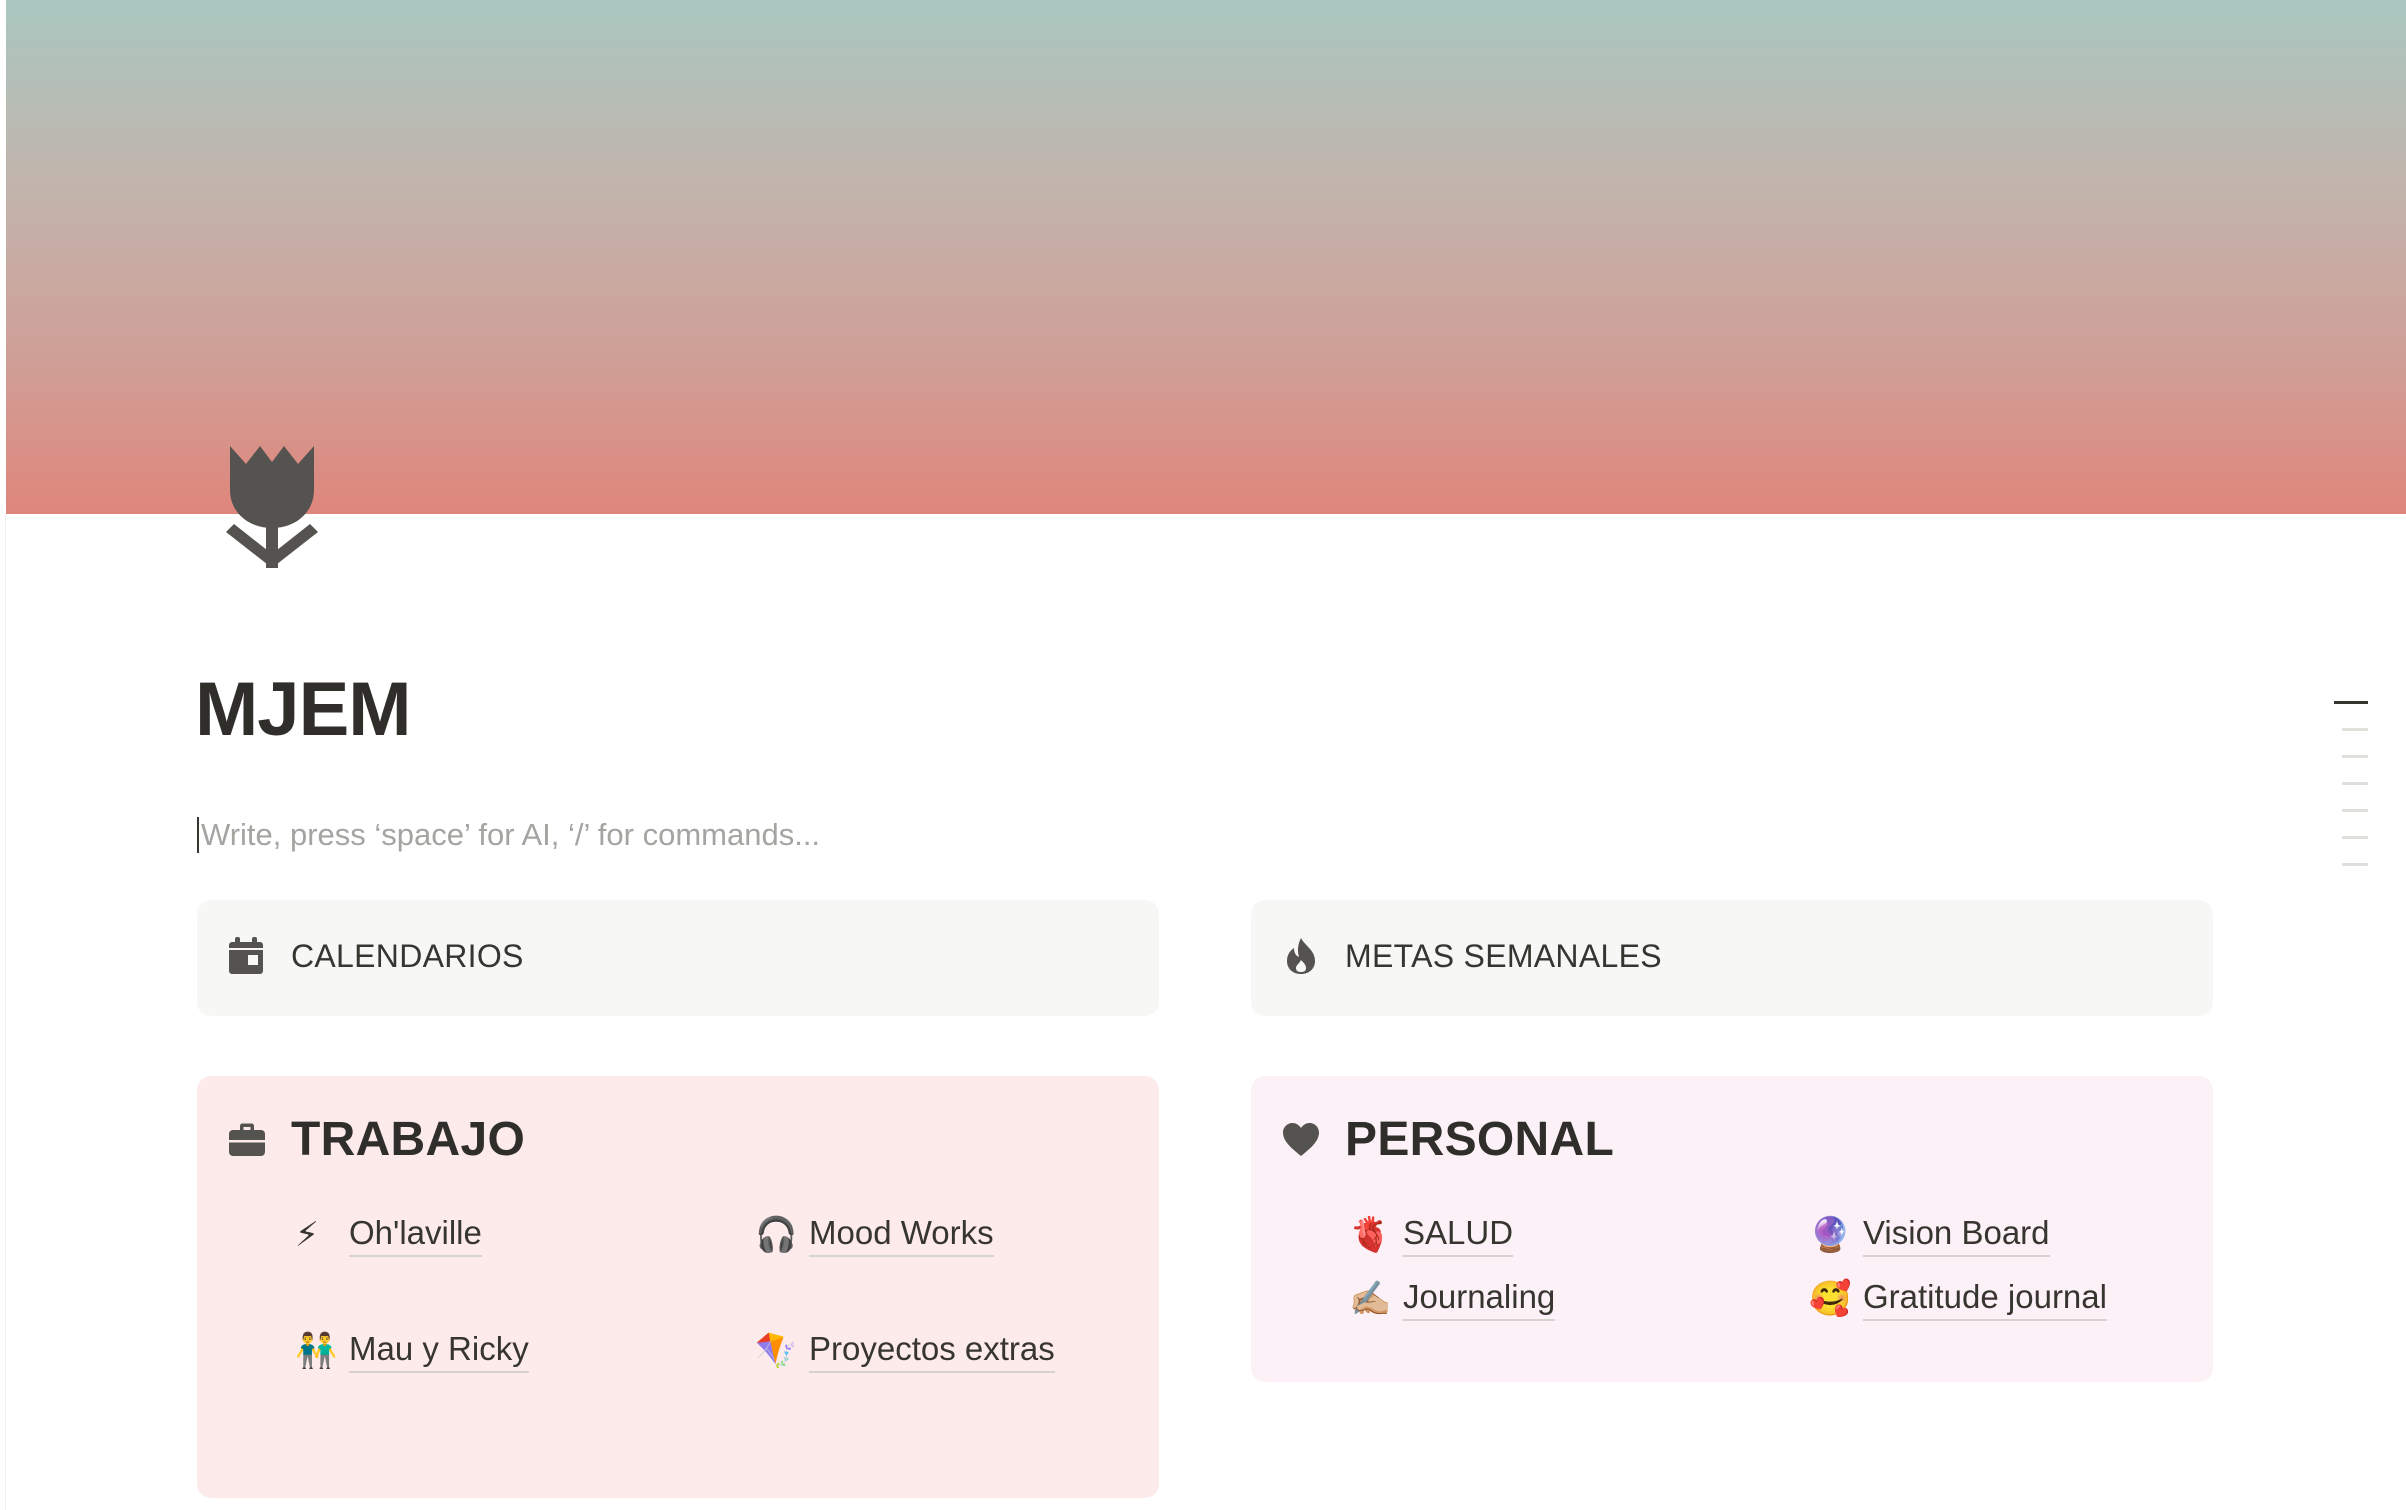  Describe the element at coordinates (678, 958) in the screenshot. I see `callout-calendarios: CALENDARIOS` at that location.